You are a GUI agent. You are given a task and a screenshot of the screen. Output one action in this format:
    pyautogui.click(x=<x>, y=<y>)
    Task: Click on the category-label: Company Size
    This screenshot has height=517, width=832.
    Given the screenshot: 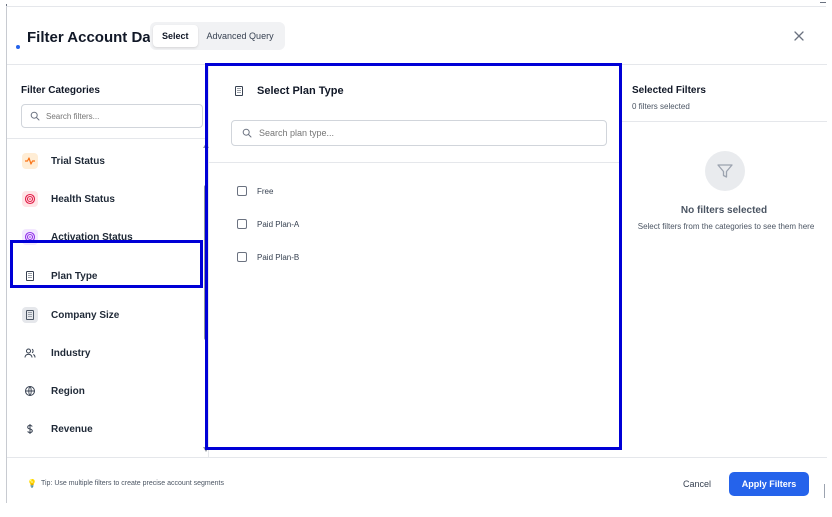 What is the action you would take?
    pyautogui.click(x=85, y=315)
    